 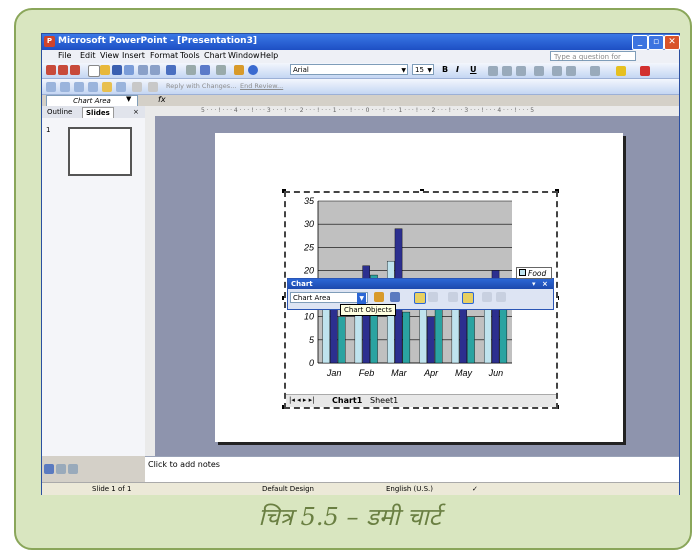 What do you see at coordinates (534, 284) in the screenshot?
I see `chevron-down-icon: ▾` at bounding box center [534, 284].